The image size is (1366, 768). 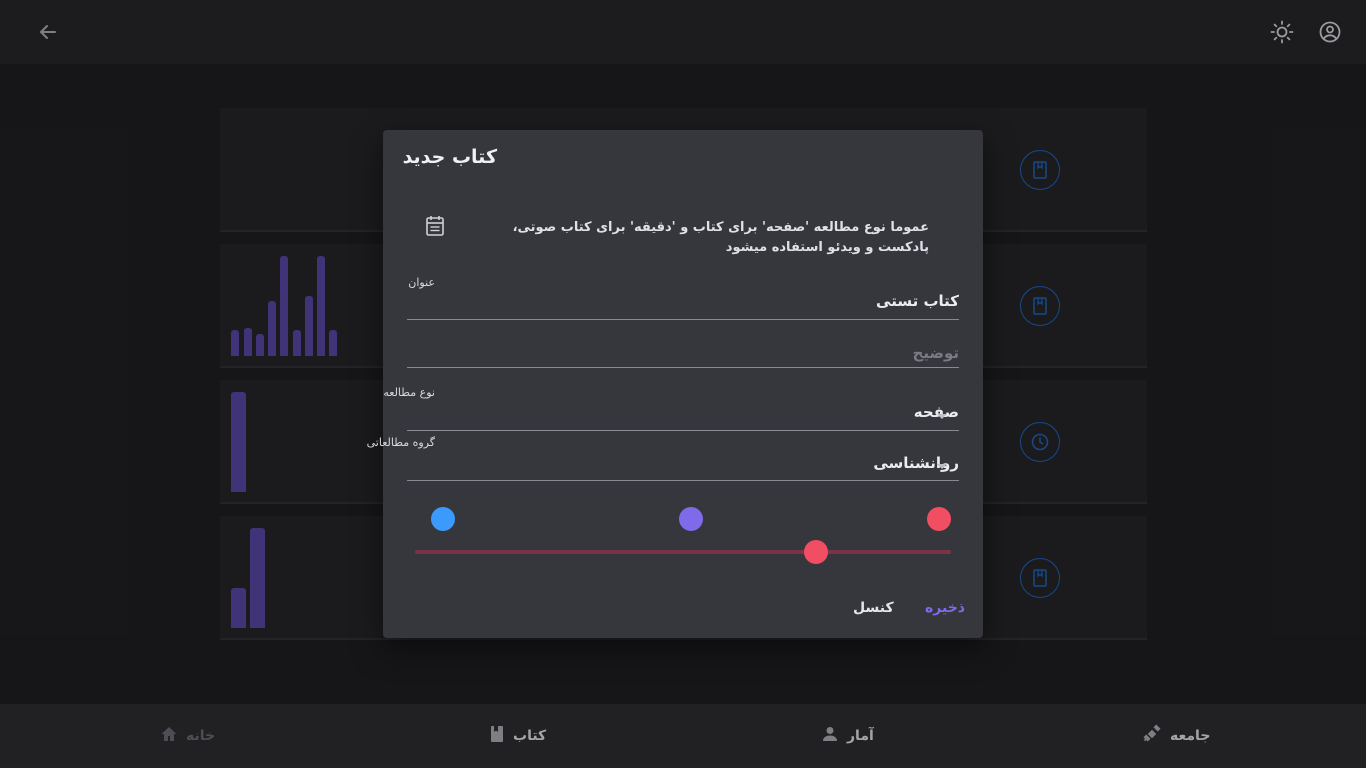 What do you see at coordinates (945, 610) in the screenshot?
I see `save-button: ذخیره` at bounding box center [945, 610].